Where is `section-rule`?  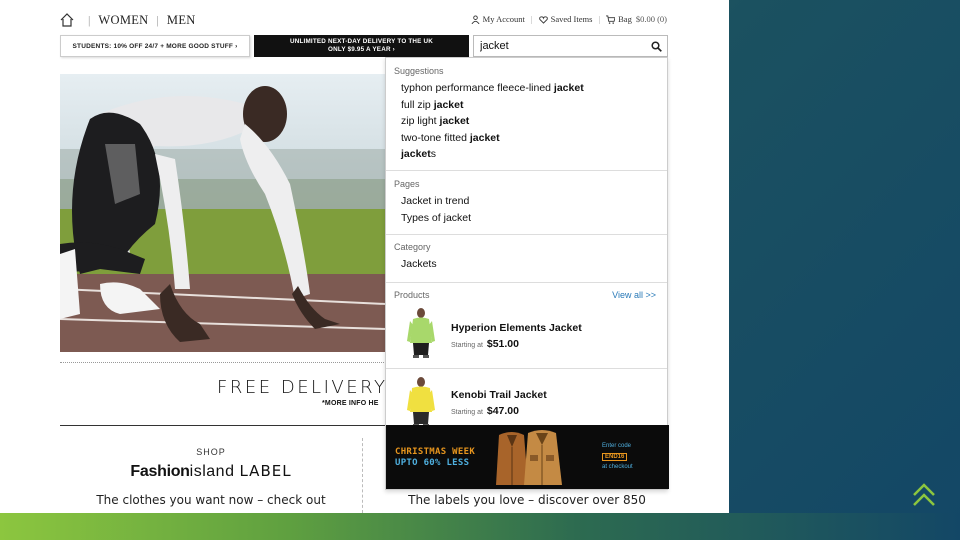
section-rule is located at coordinates (222, 425).